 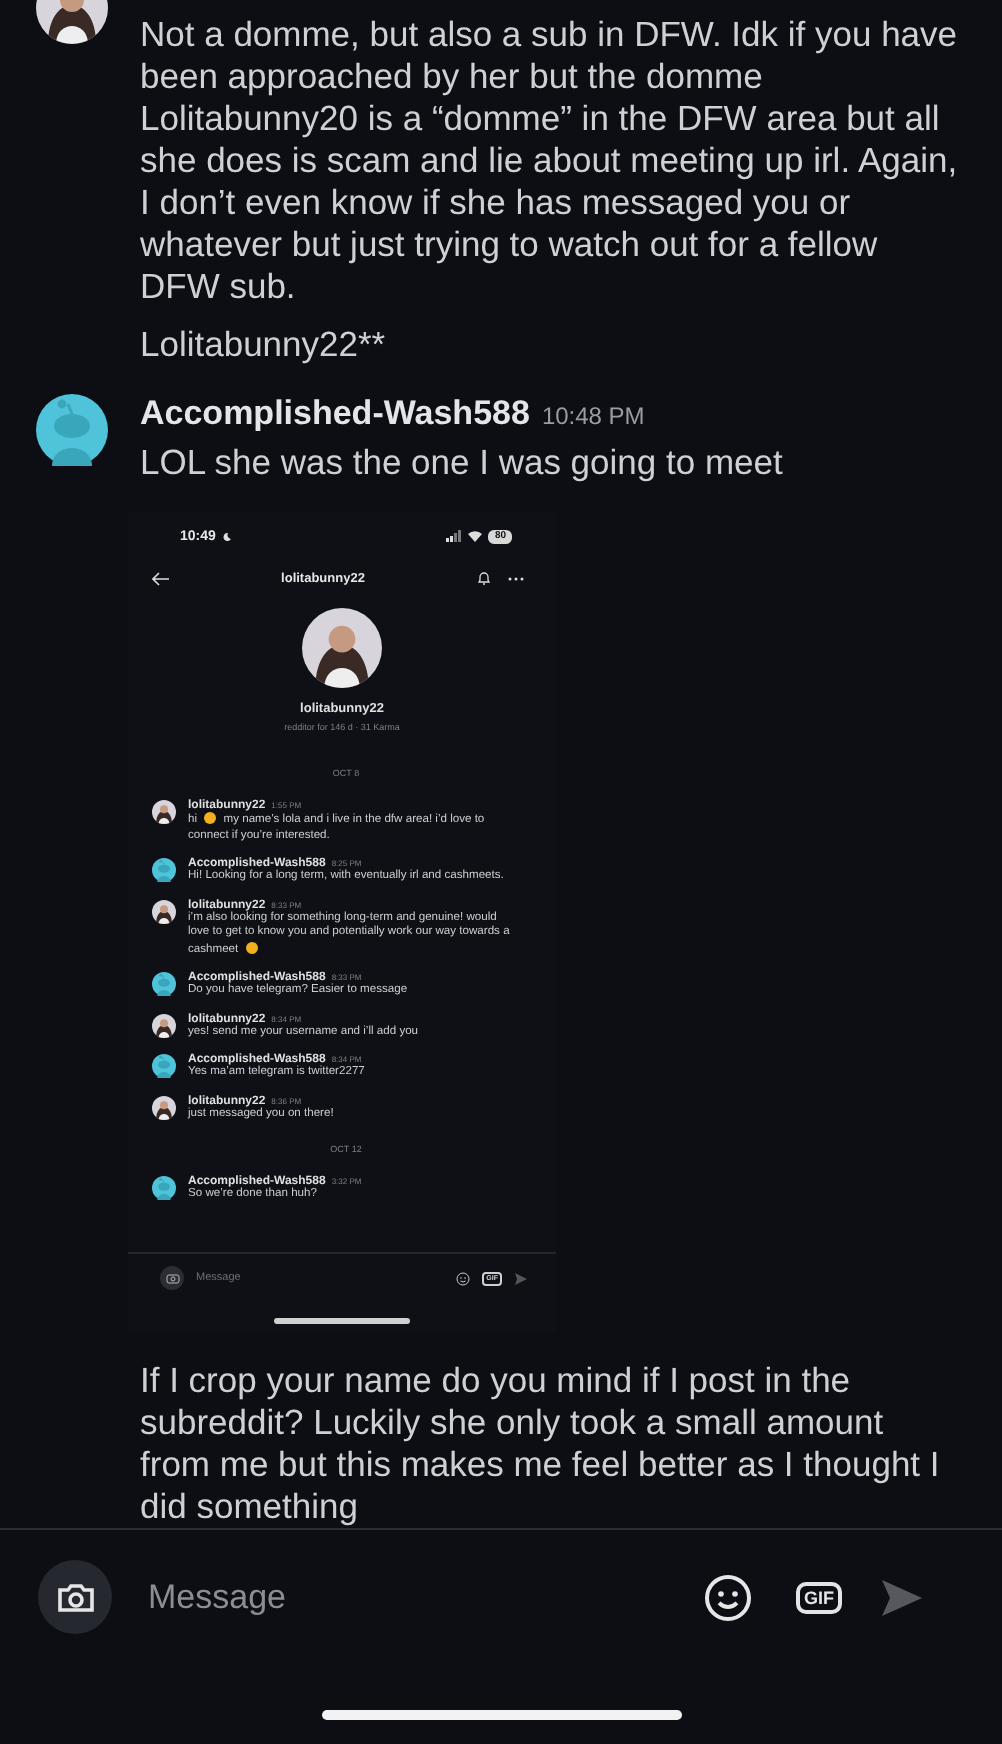 What do you see at coordinates (593, 416) in the screenshot?
I see `message-time: 10:48 PM` at bounding box center [593, 416].